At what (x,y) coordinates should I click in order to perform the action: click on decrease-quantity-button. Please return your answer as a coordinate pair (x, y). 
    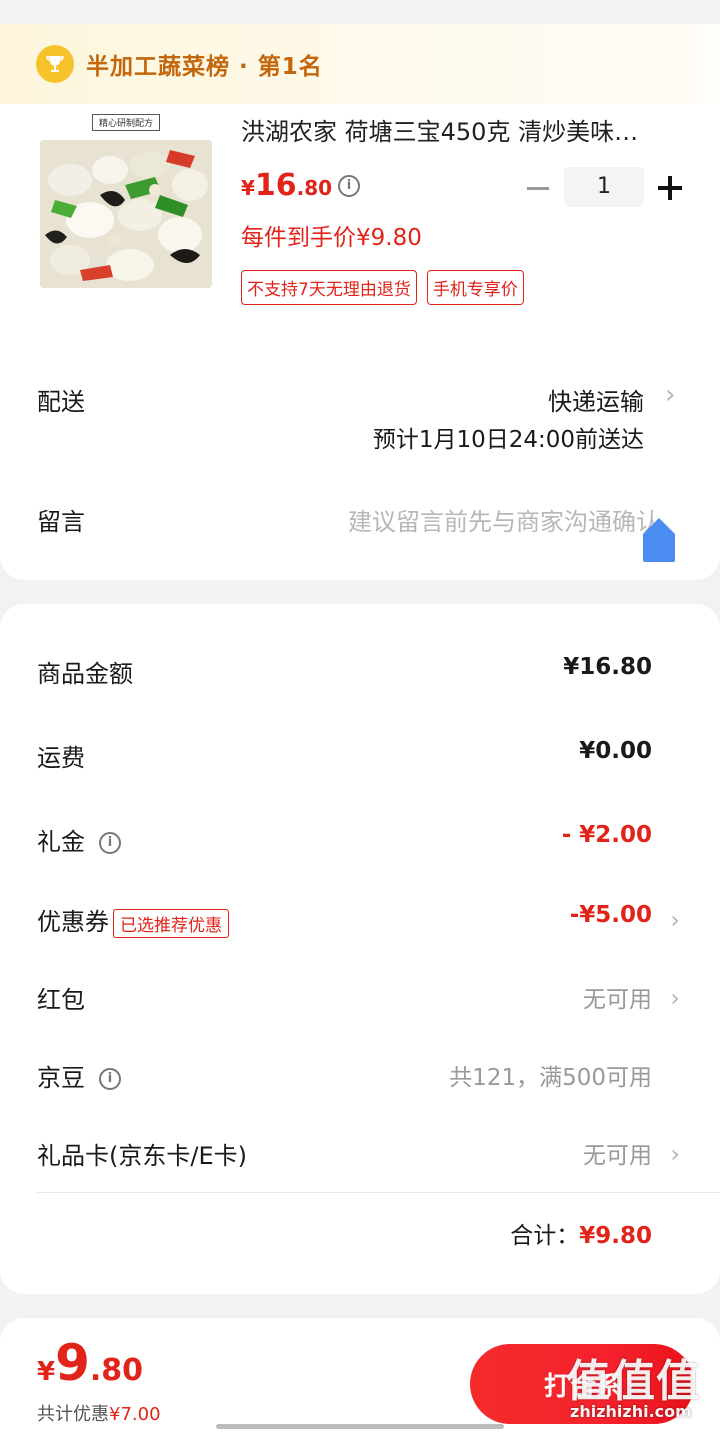
    Looking at the image, I should click on (538, 188).